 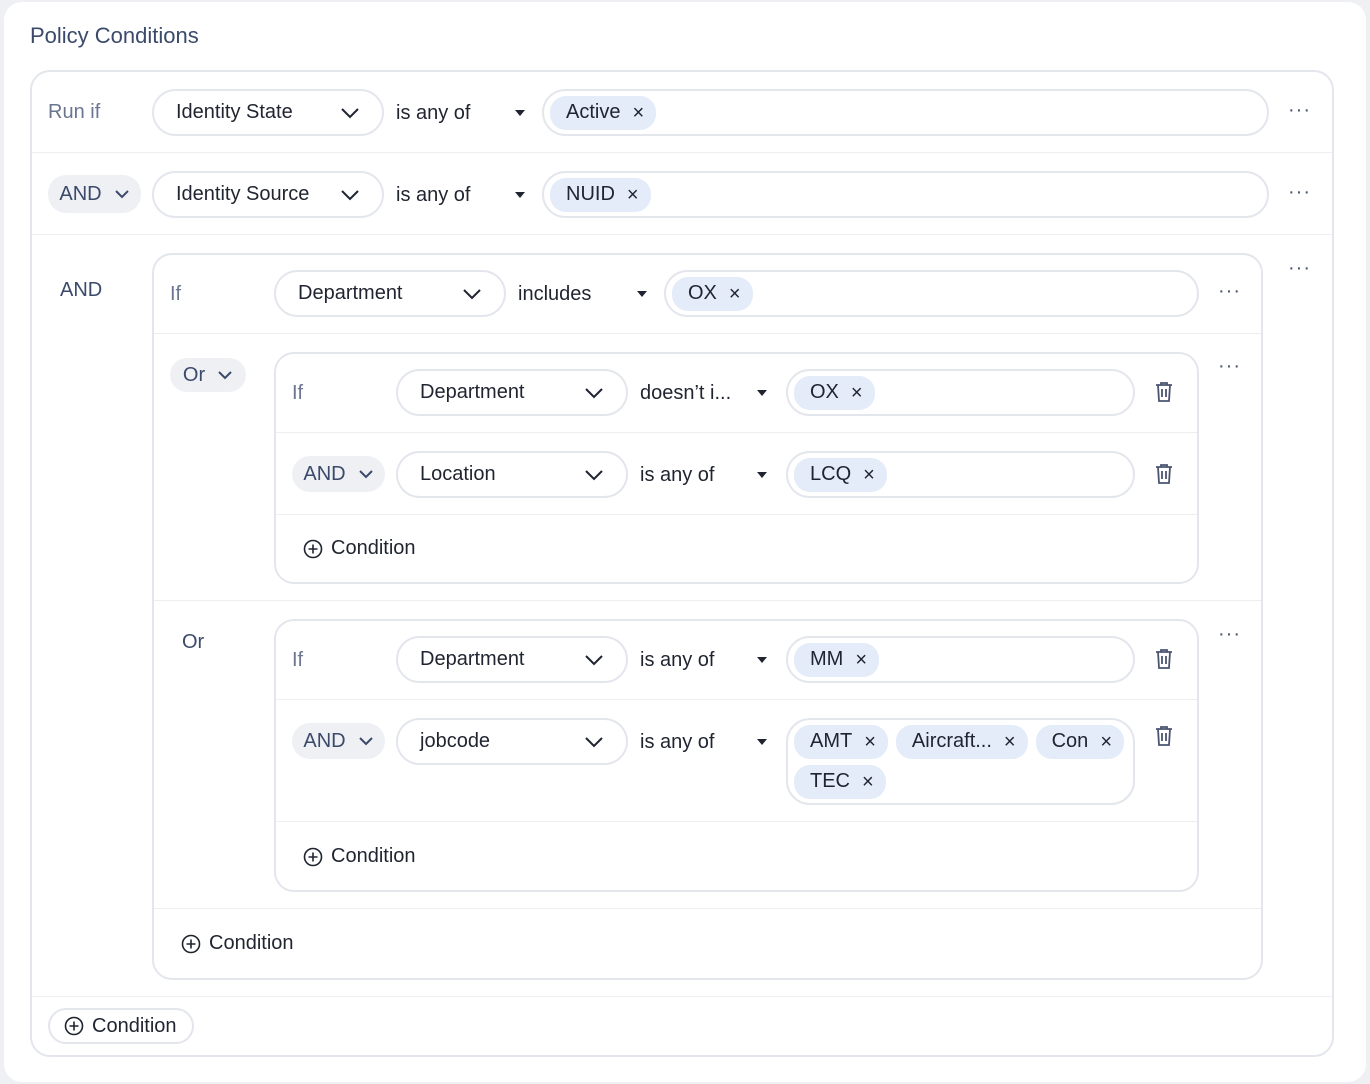 I want to click on add-condition-label: Condition, so click(x=373, y=548).